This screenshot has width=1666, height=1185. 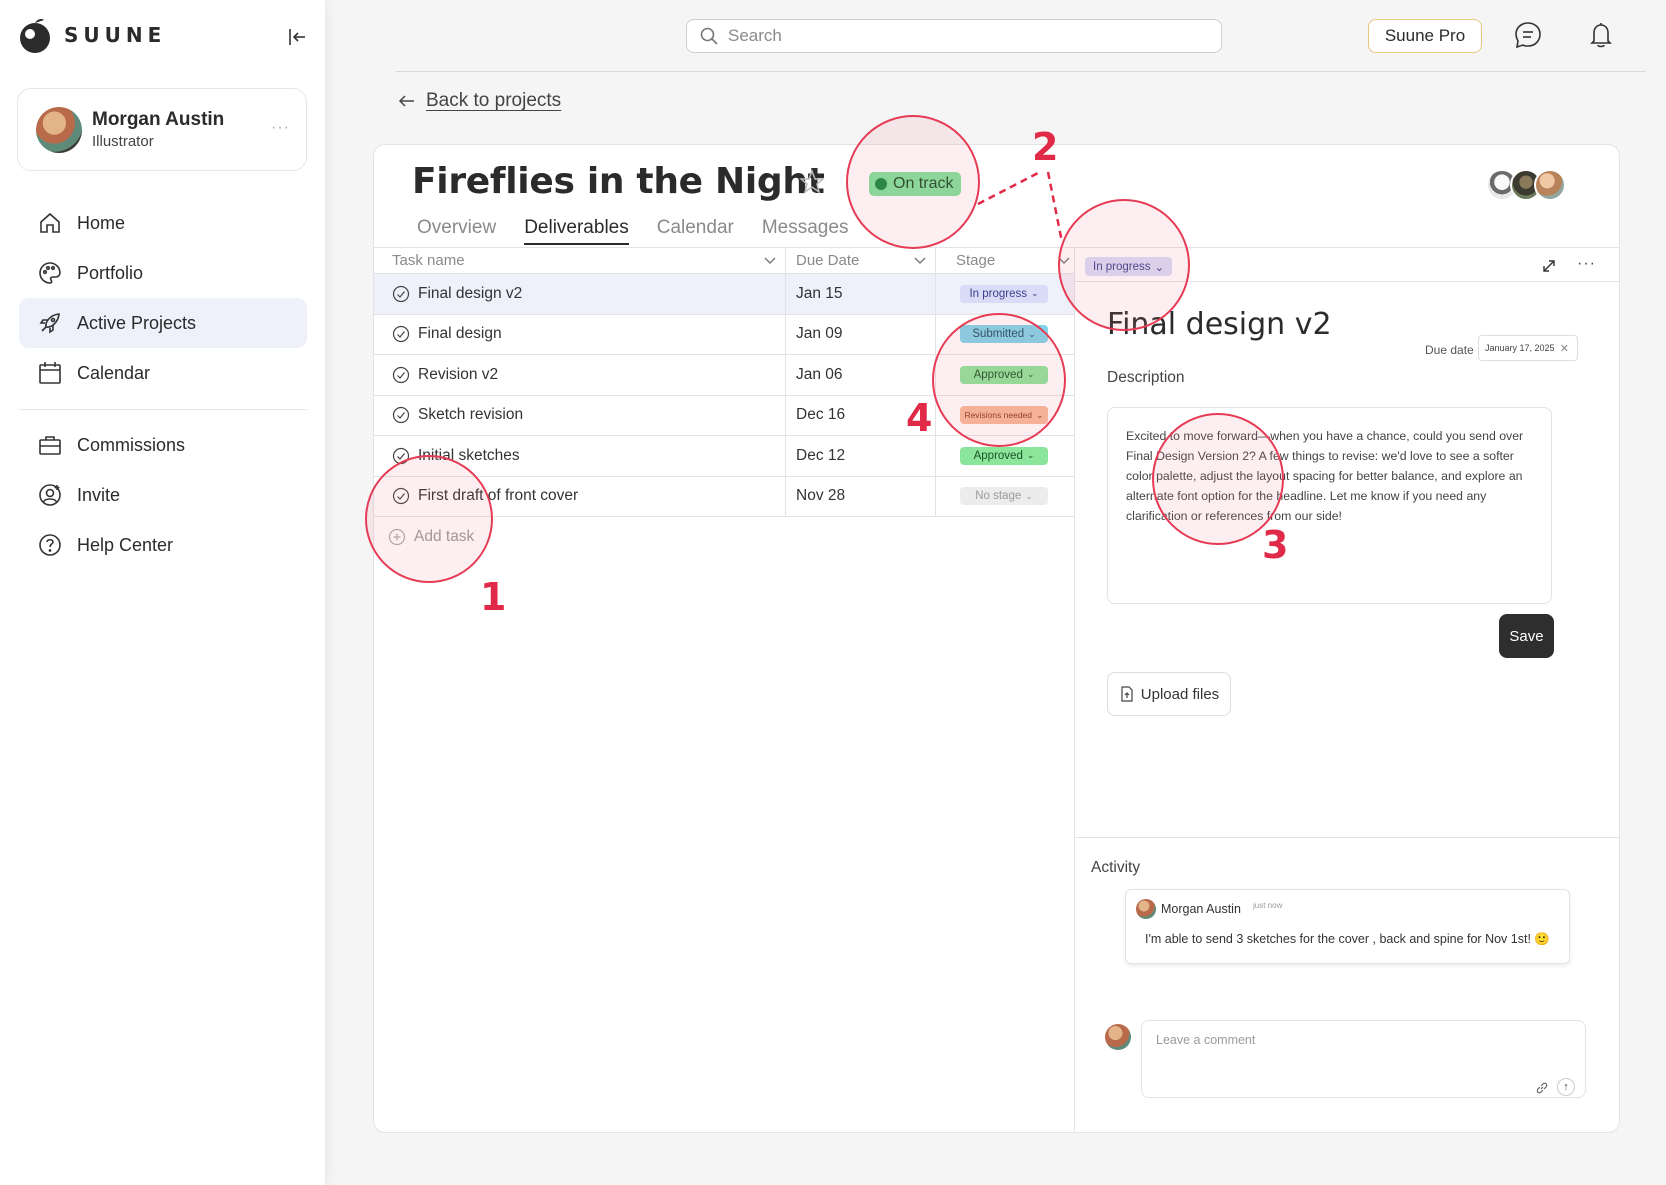 I want to click on nav-label: Invite, so click(x=99, y=494).